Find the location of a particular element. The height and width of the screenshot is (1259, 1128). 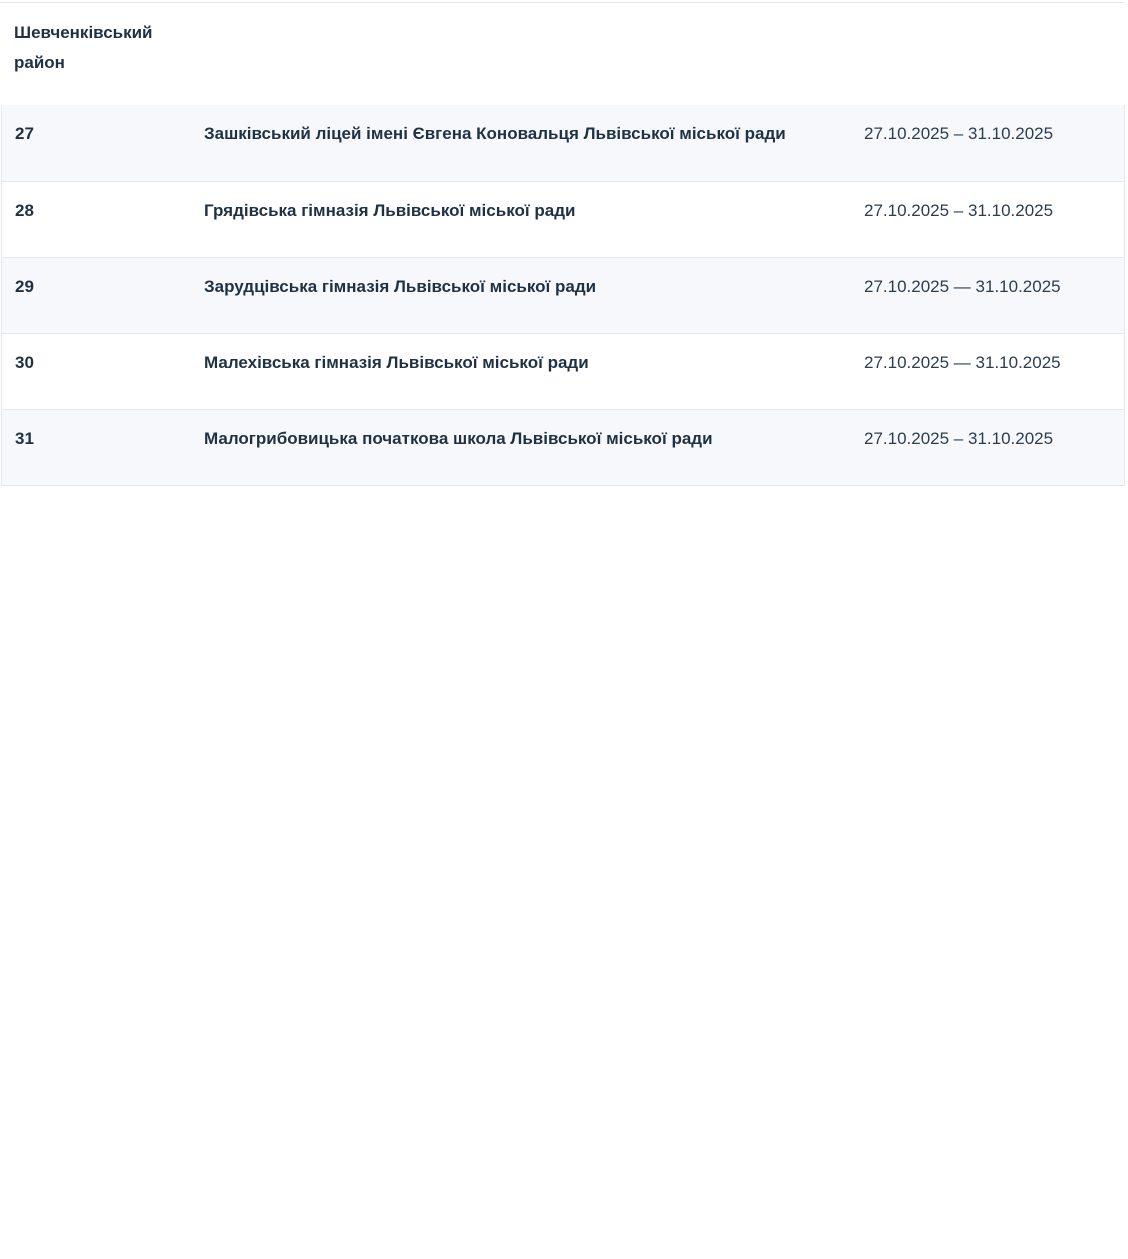

district-heading: Шевченківський район is located at coordinates (99, 48).